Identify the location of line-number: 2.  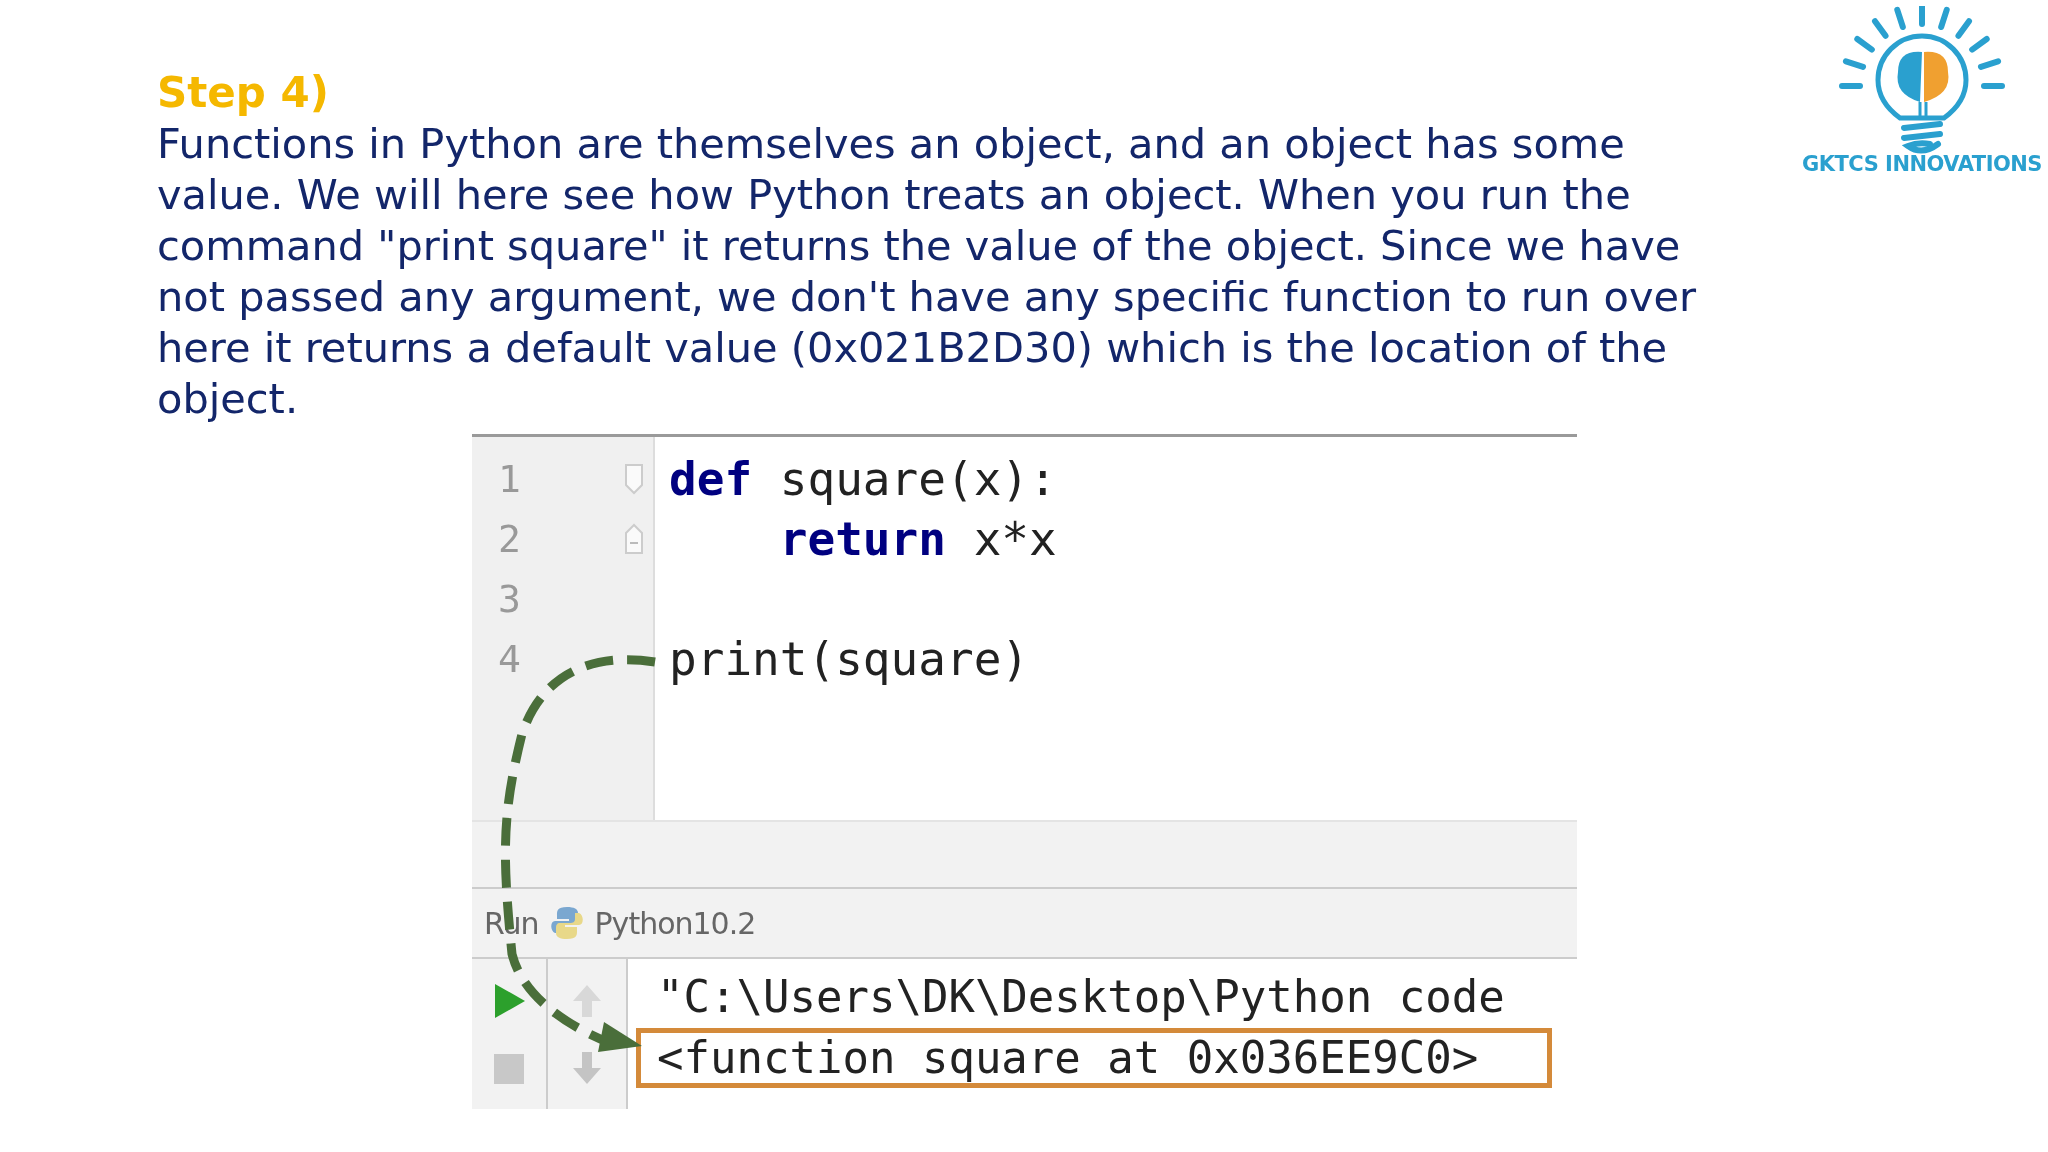
(509, 539).